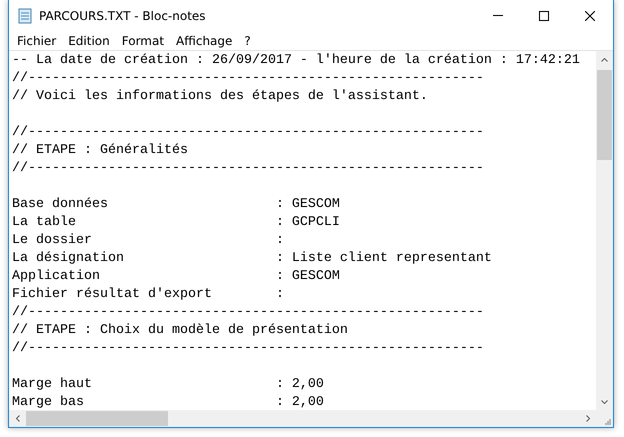  Describe the element at coordinates (204, 41) in the screenshot. I see `menu-item: Affichage` at that location.